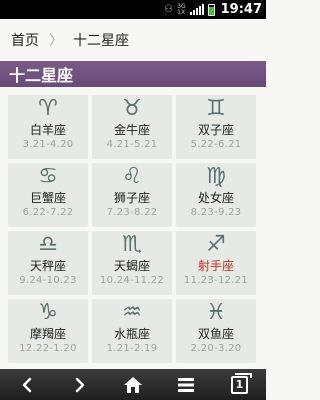 The image size is (320, 400). I want to click on tabs-button: 1, so click(239, 384).